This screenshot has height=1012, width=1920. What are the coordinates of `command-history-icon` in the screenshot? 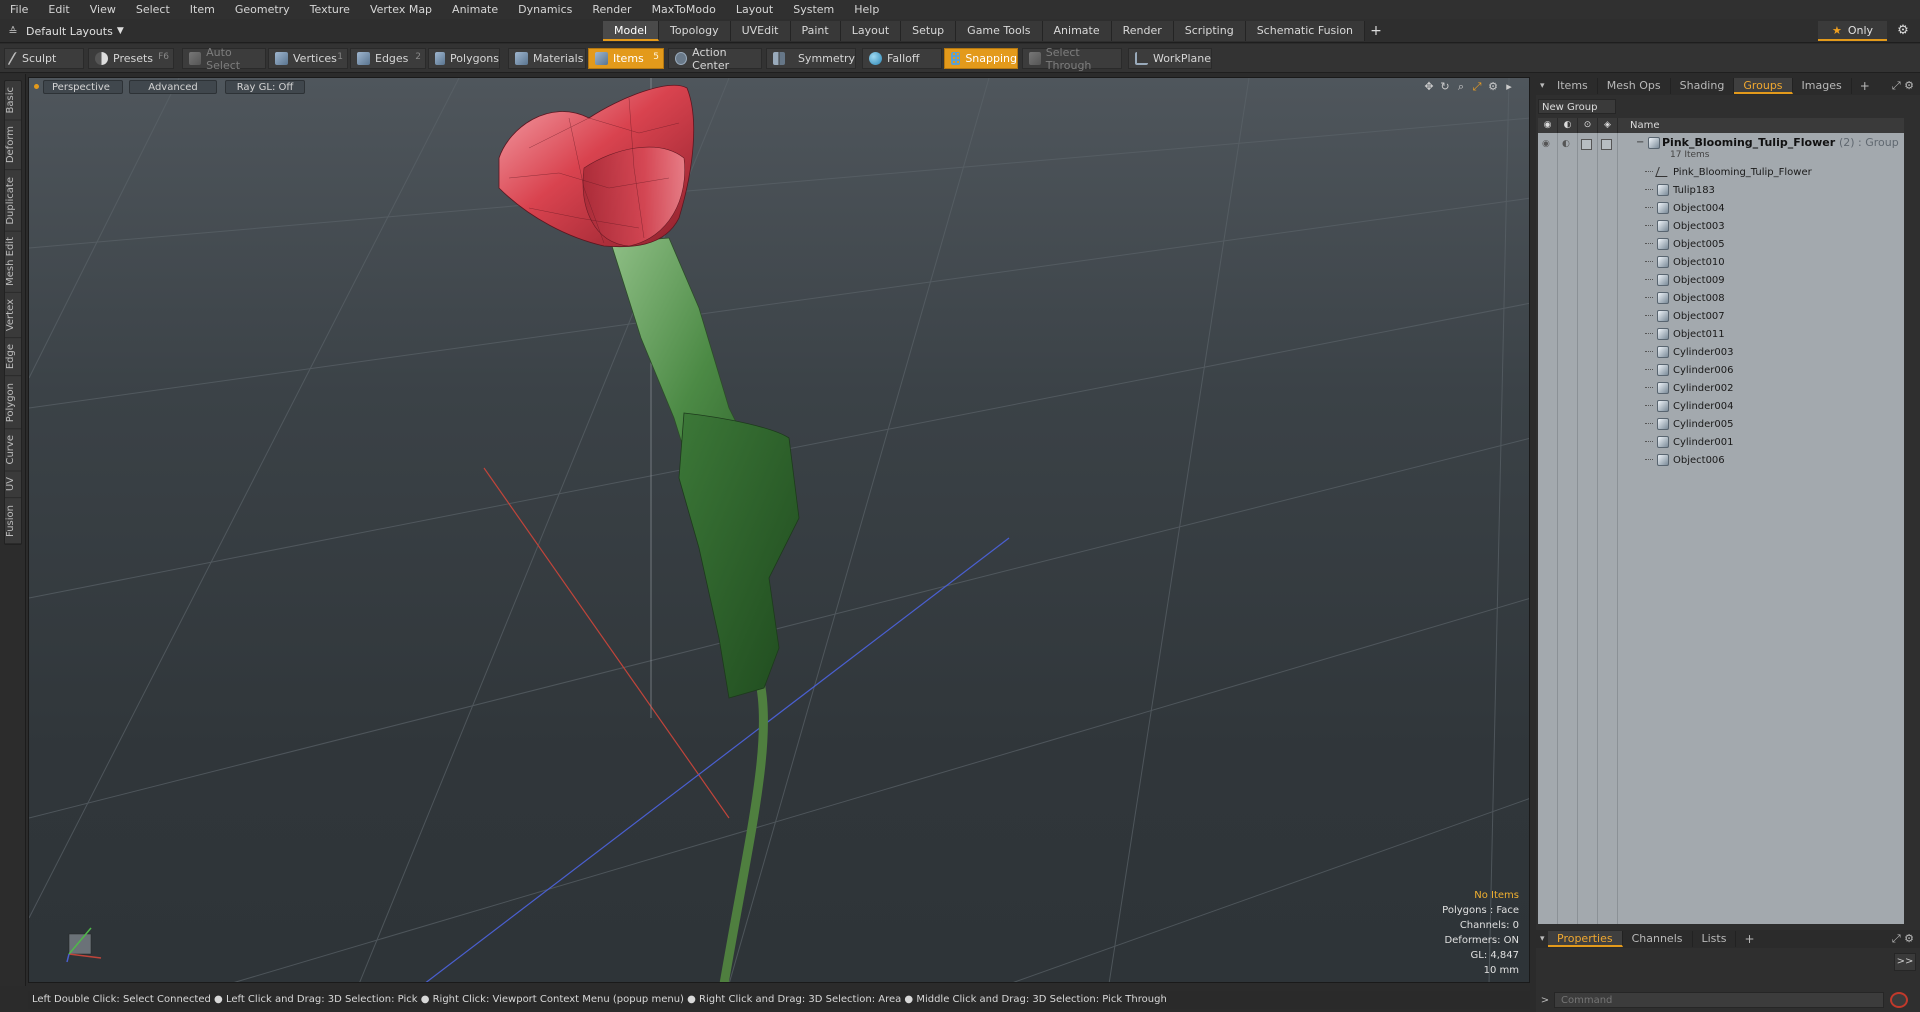 It's located at (1899, 1000).